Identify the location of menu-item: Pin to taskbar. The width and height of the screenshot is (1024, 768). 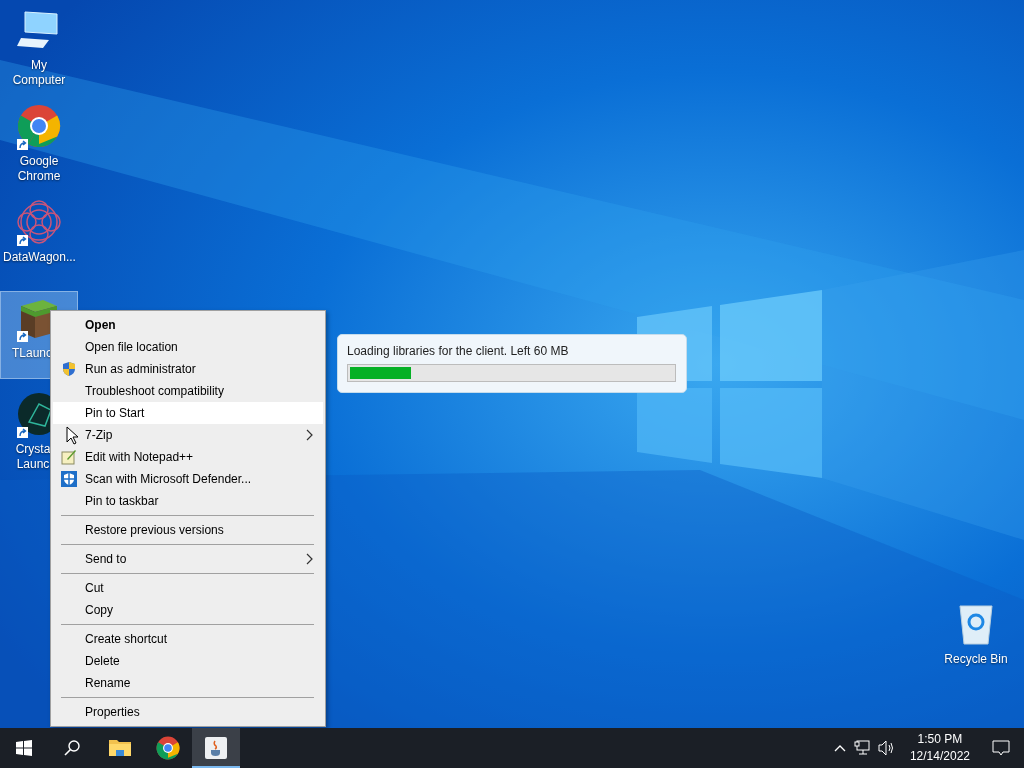
(188, 501).